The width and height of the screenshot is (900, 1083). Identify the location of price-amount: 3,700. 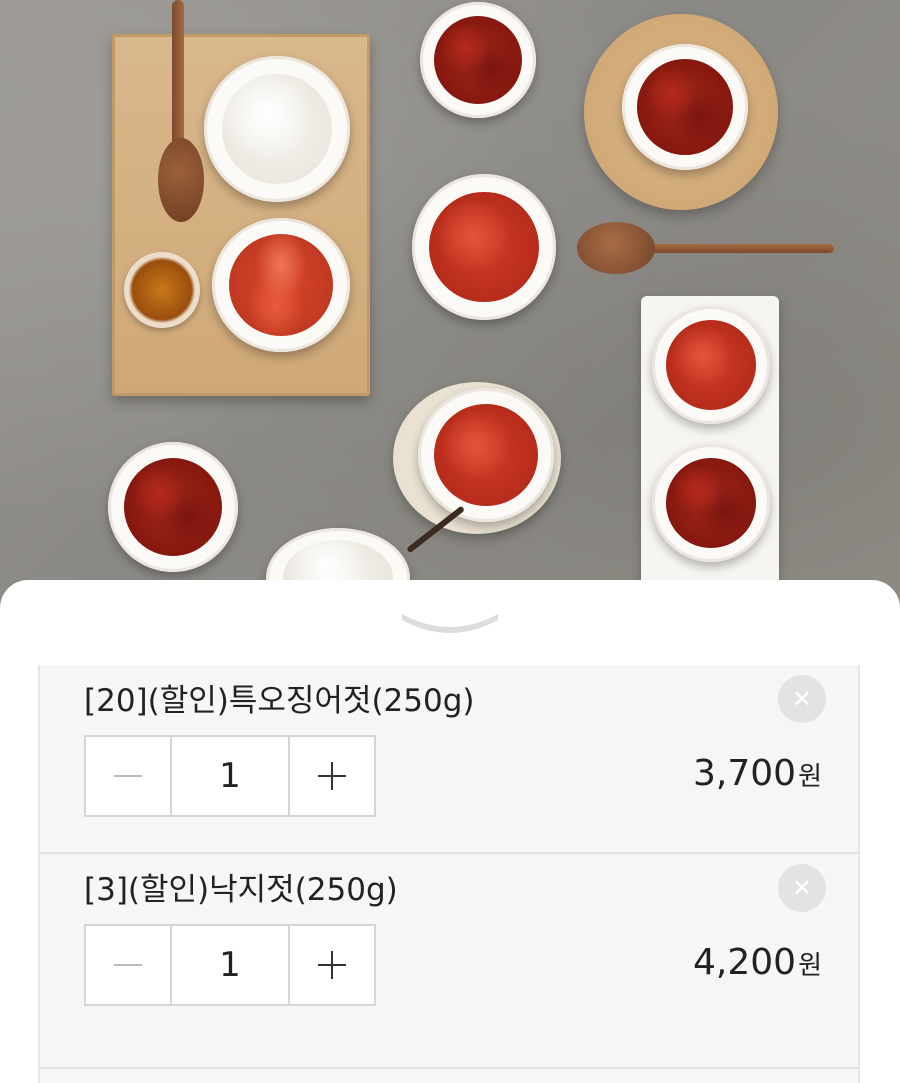
(745, 773).